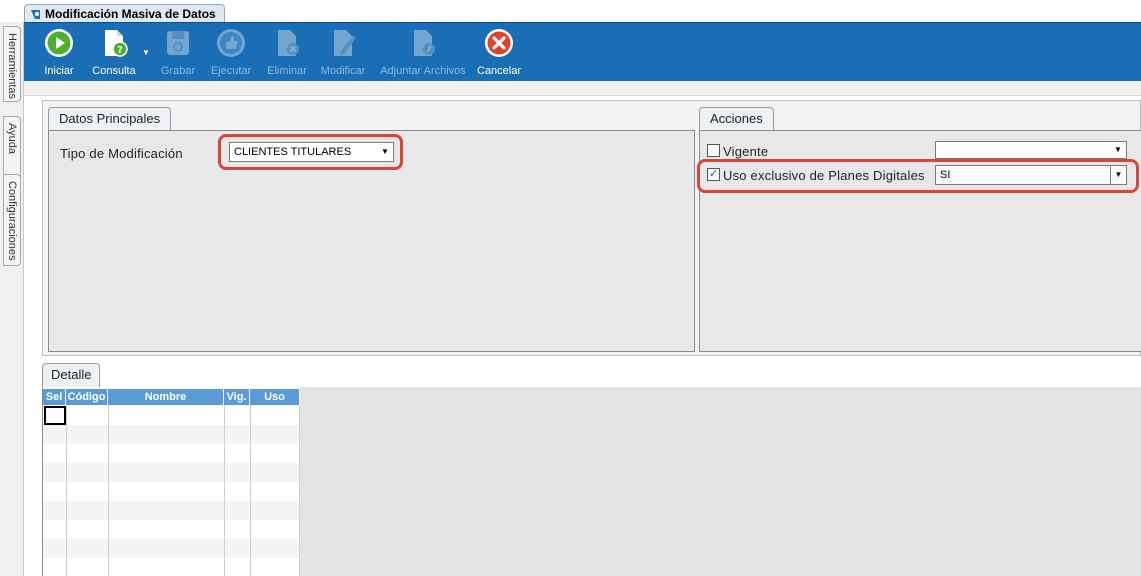 The image size is (1141, 576). Describe the element at coordinates (110, 119) in the screenshot. I see `tab-datos-principales: Datos Principales` at that location.